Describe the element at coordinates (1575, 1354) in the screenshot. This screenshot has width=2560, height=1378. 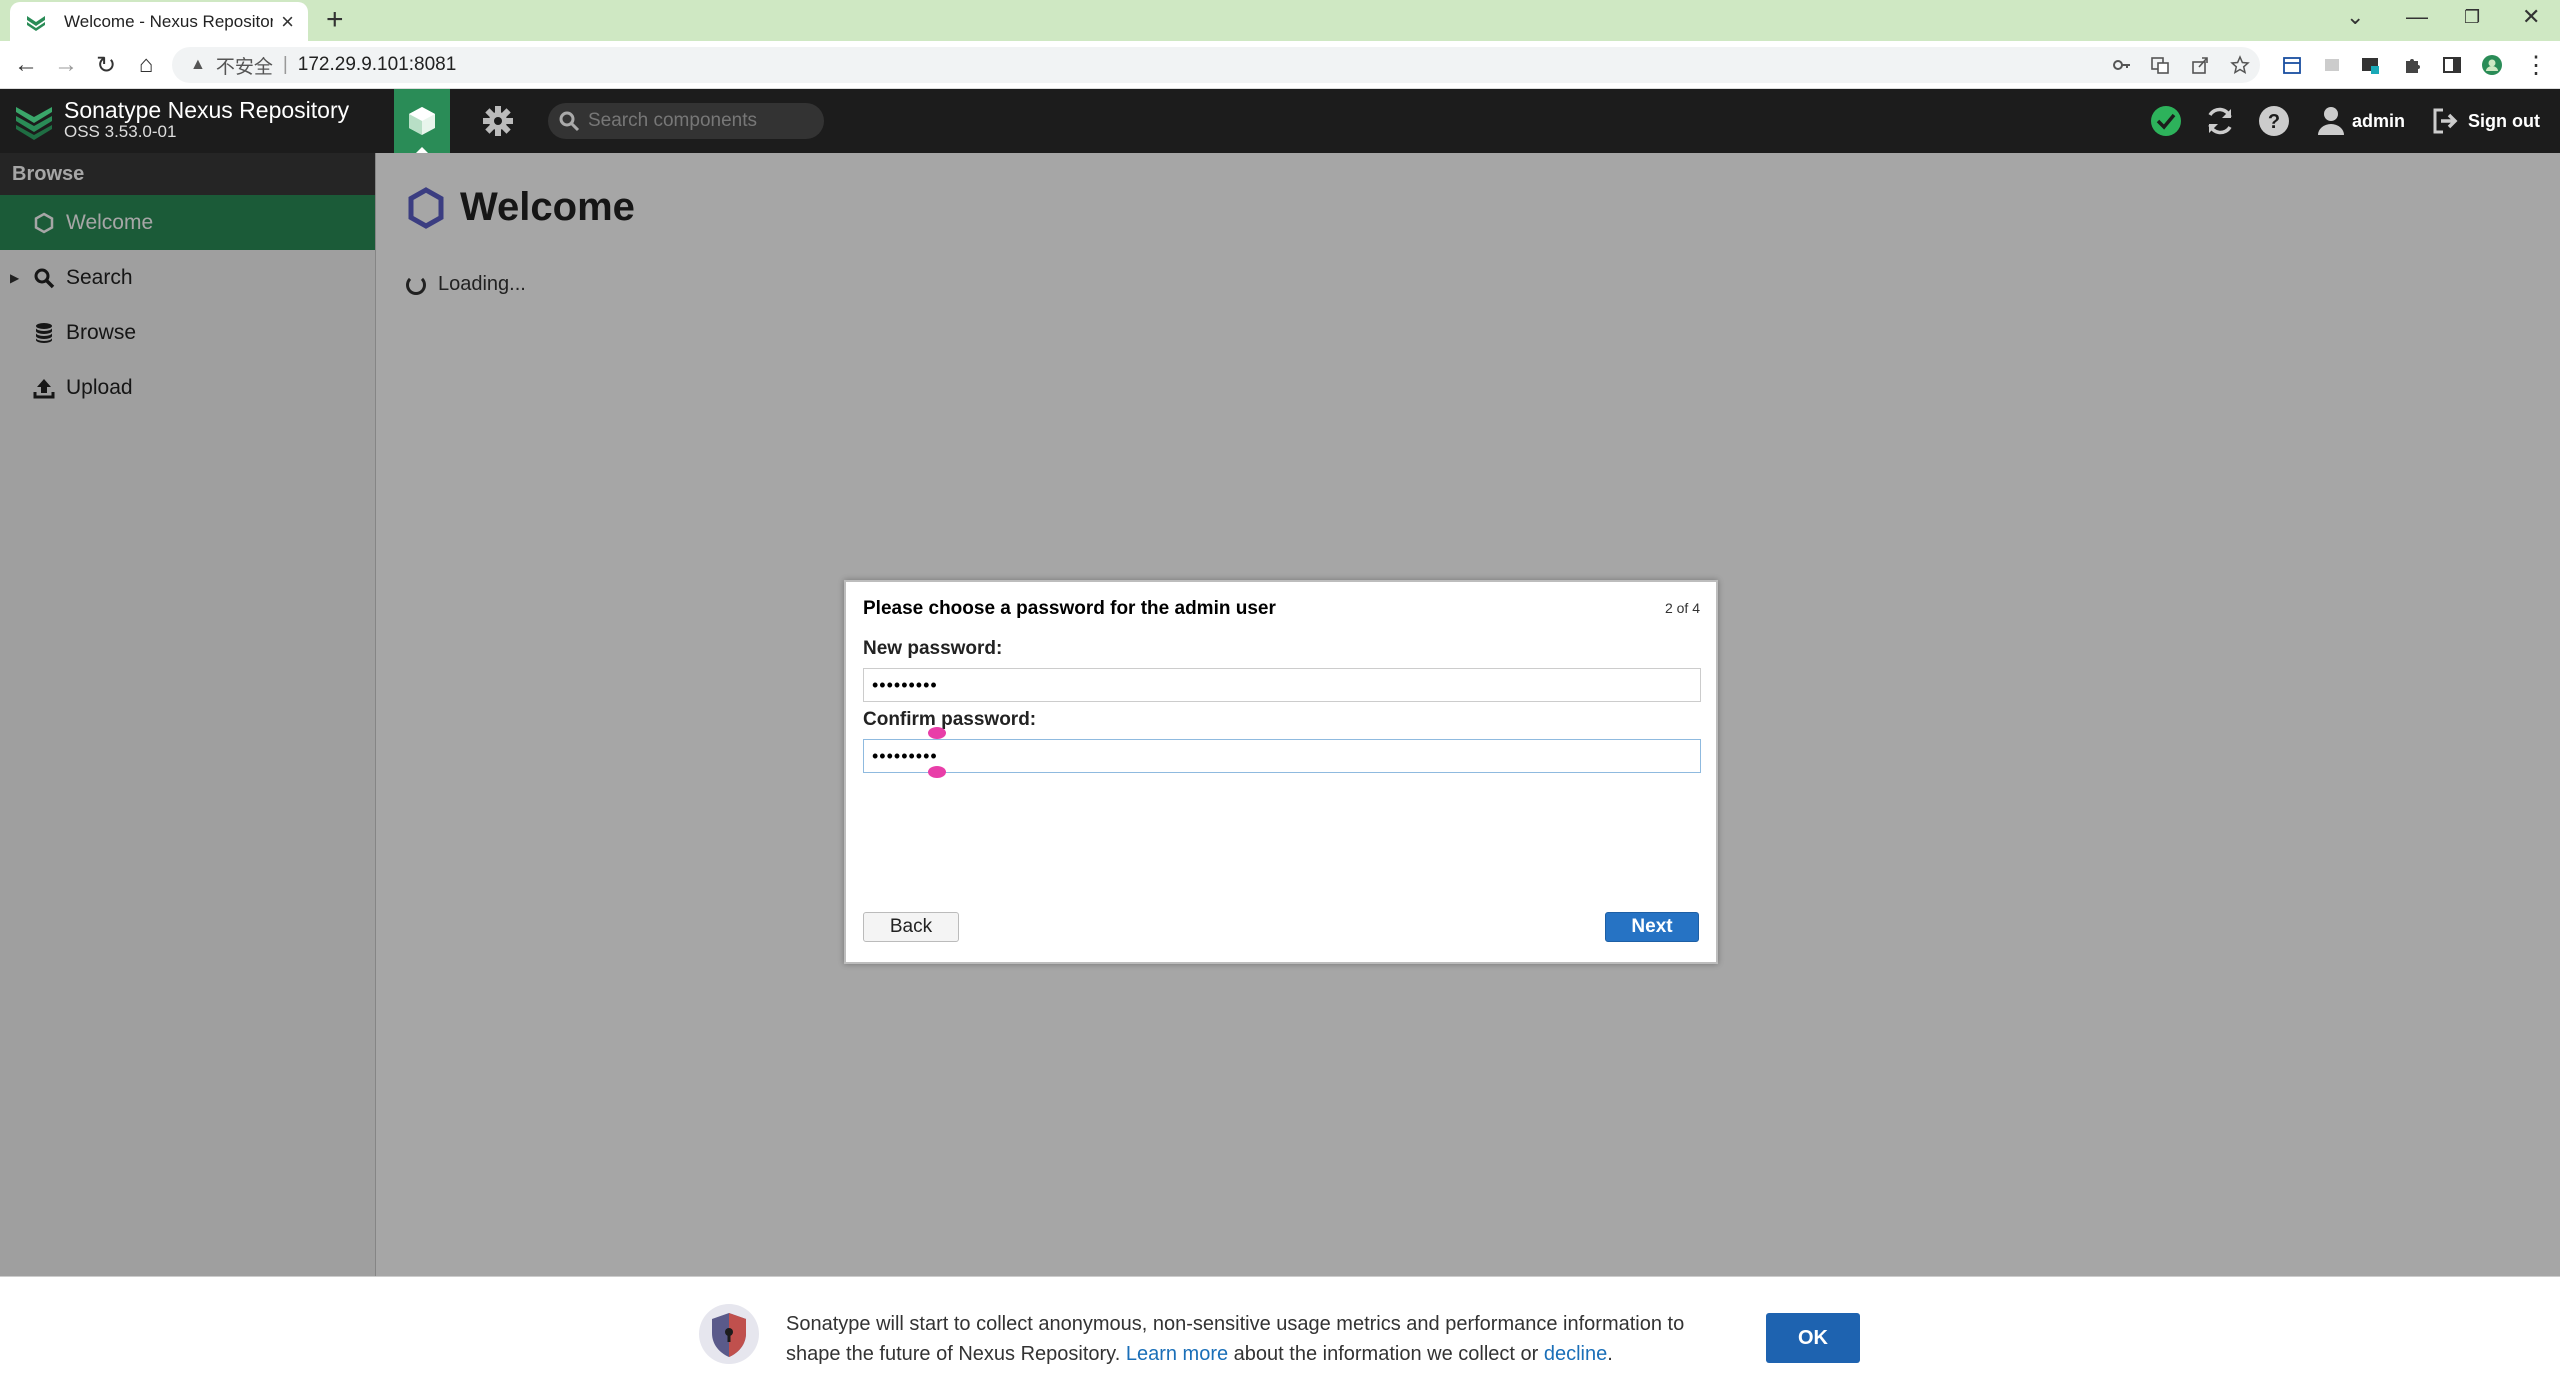
I see `decline-link: decline` at that location.